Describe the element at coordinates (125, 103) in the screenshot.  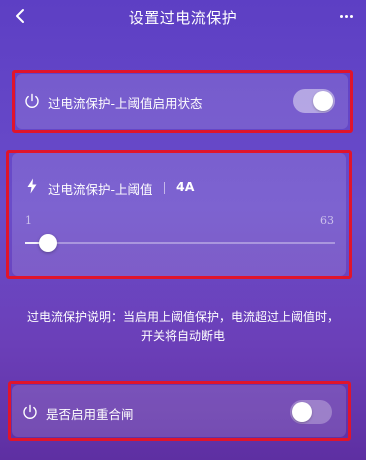
I see `upper-threshold-enable-label: 过电流保护-上阈值启用状态` at that location.